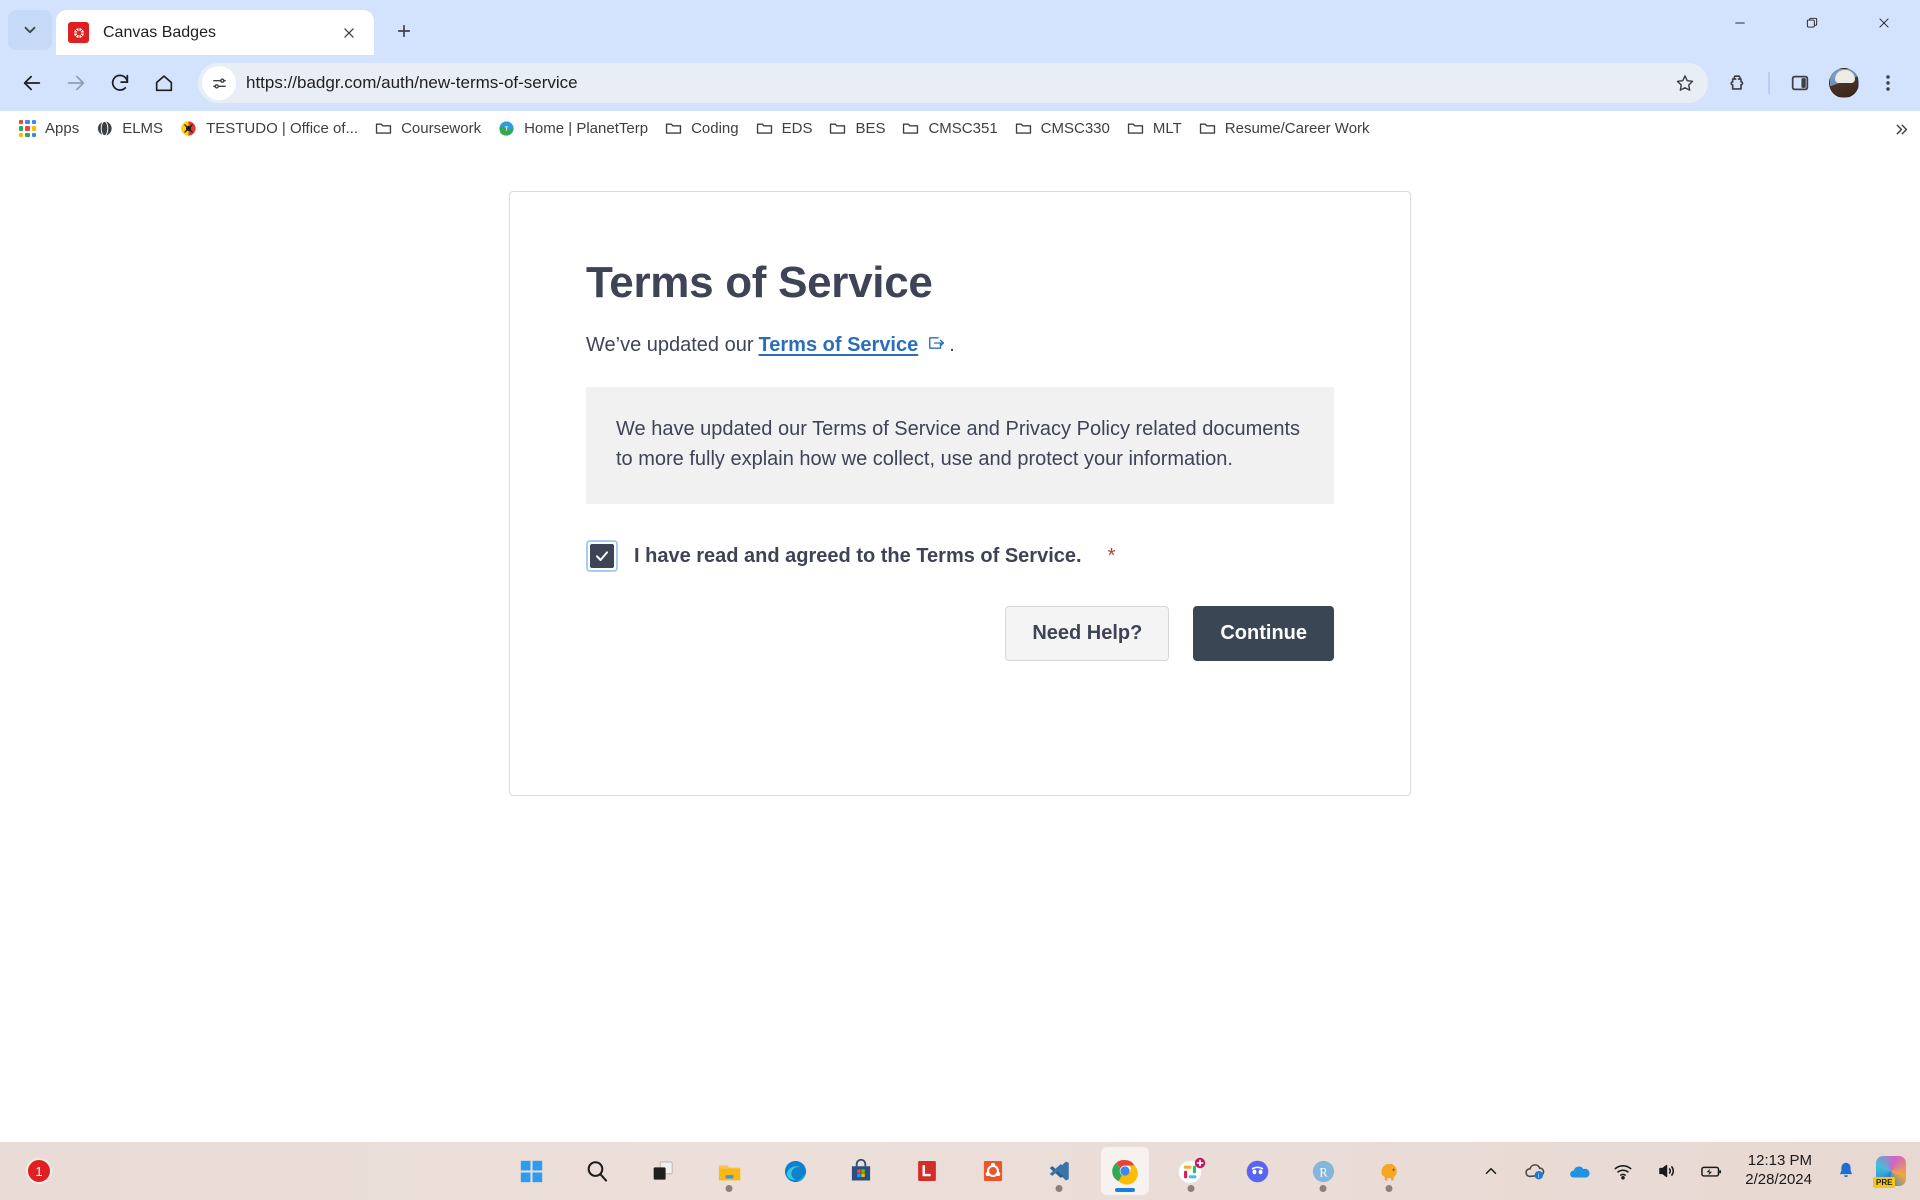 The width and height of the screenshot is (1920, 1200). I want to click on bookmark-coursework: Coursework, so click(427, 128).